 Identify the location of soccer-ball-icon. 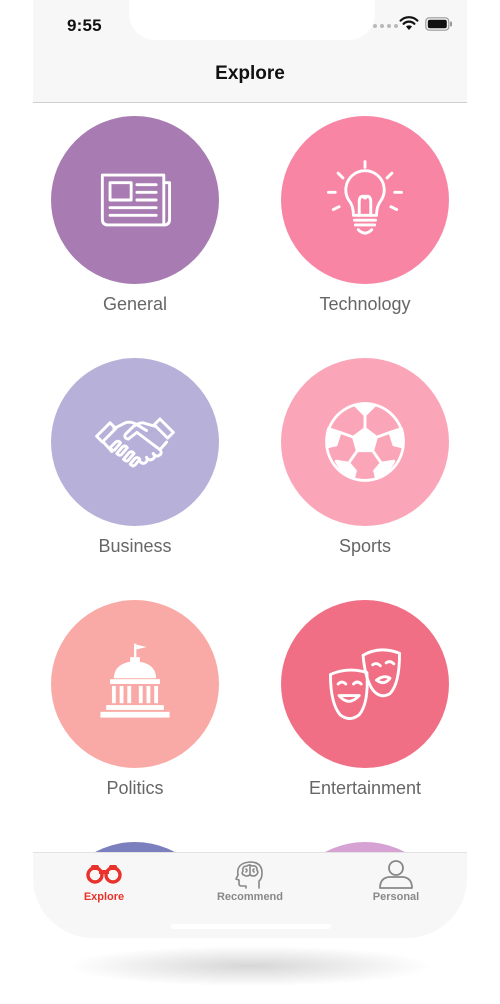
(365, 442).